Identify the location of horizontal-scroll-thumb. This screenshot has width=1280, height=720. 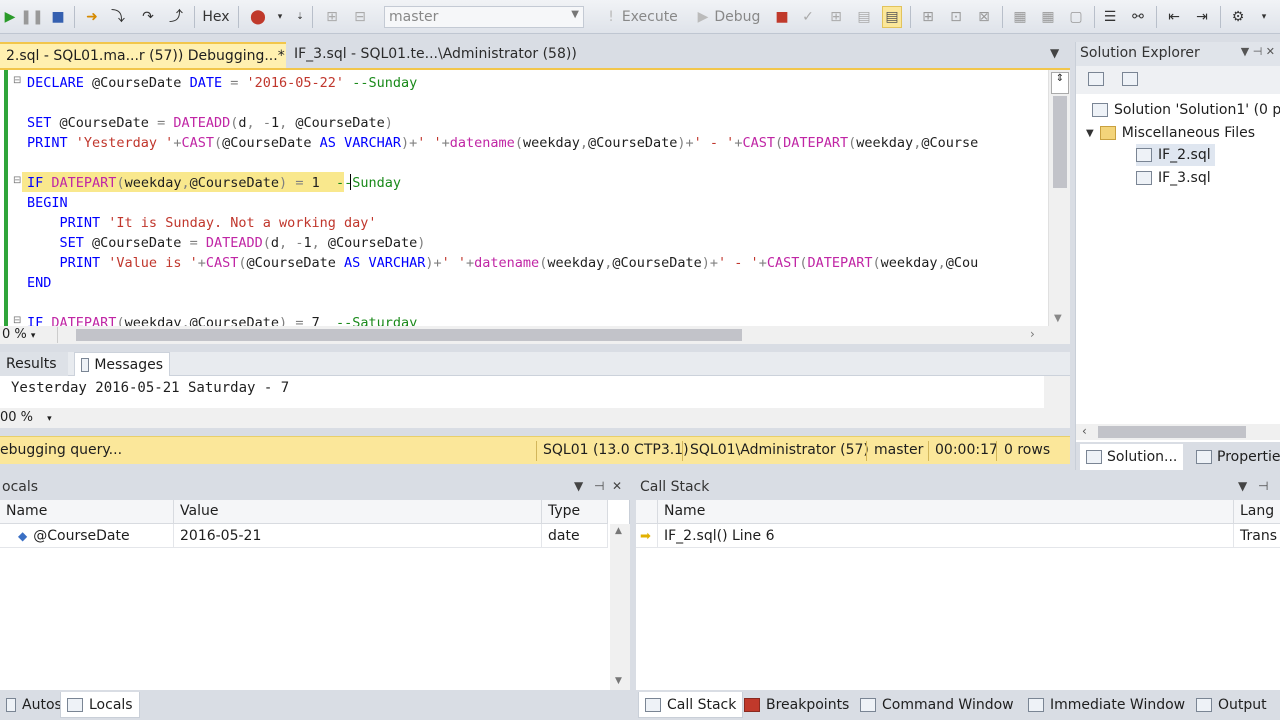
(409, 335).